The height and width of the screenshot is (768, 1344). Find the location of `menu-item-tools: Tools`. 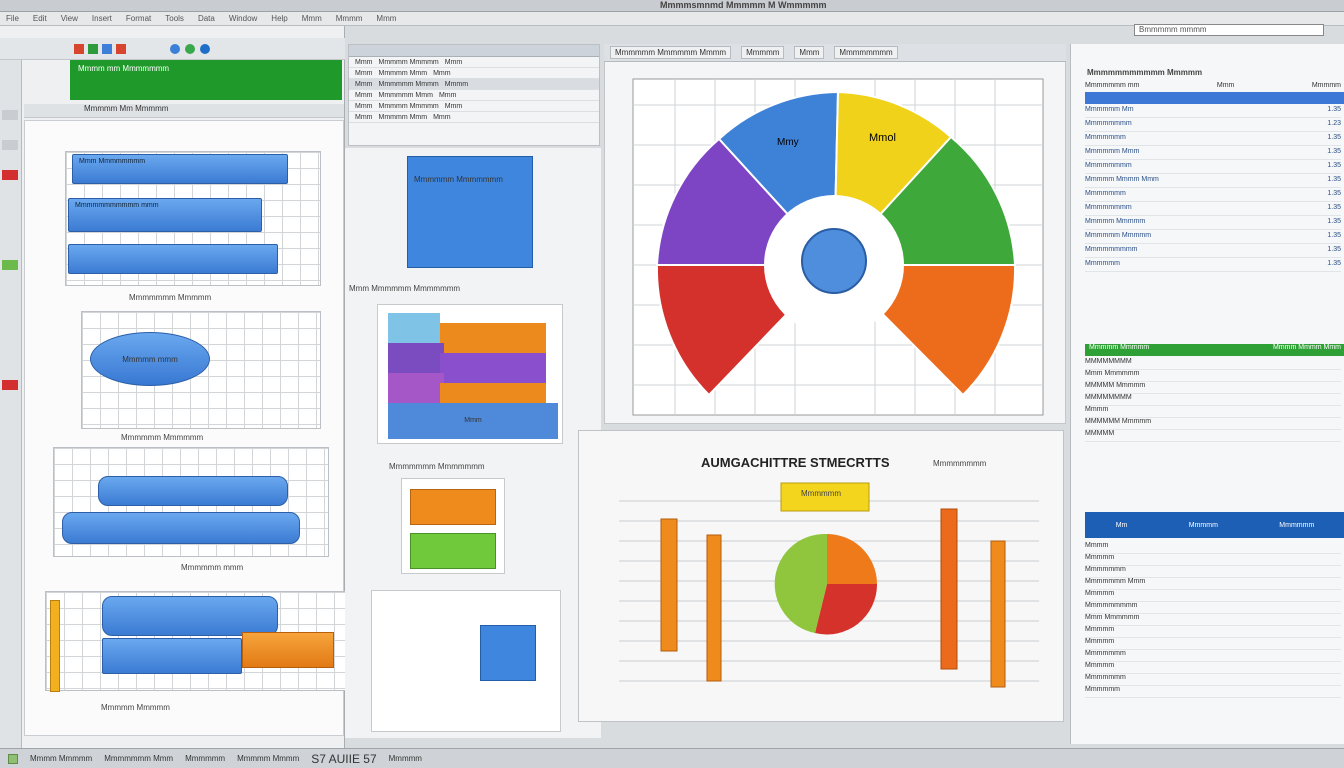

menu-item-tools: Tools is located at coordinates (174, 18).